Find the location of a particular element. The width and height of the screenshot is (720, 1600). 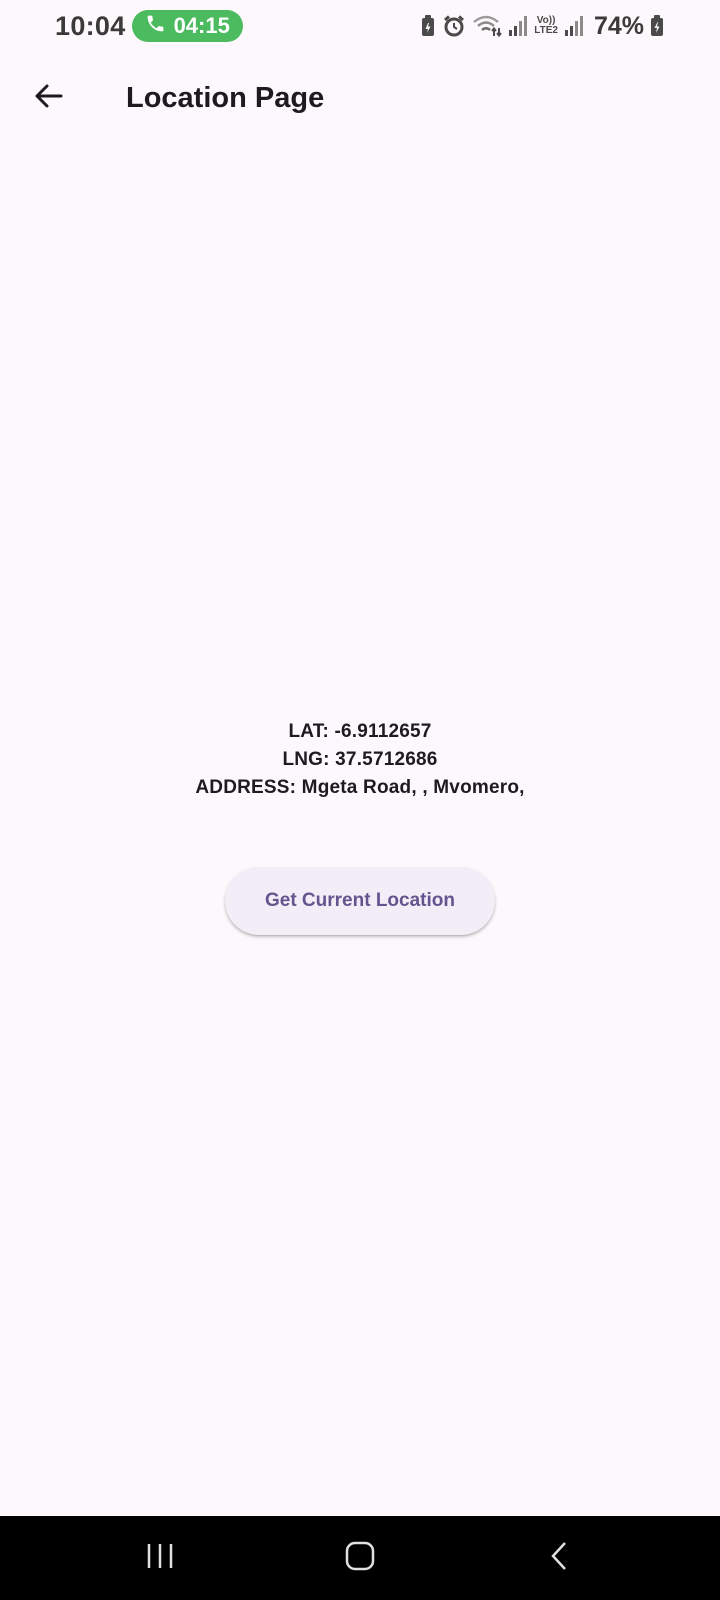

phone-icon is located at coordinates (155, 26).